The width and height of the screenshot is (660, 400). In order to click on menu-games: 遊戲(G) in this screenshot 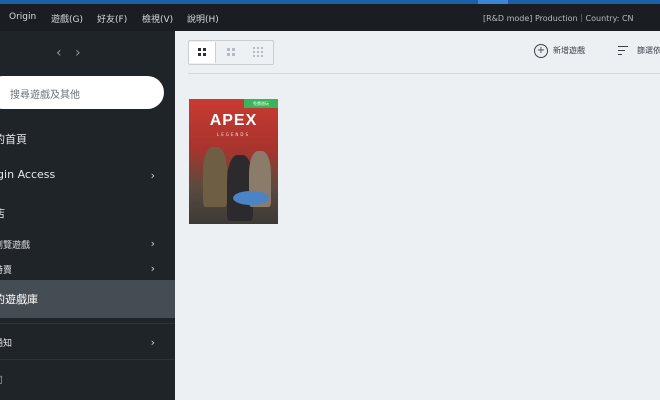, I will do `click(67, 18)`.